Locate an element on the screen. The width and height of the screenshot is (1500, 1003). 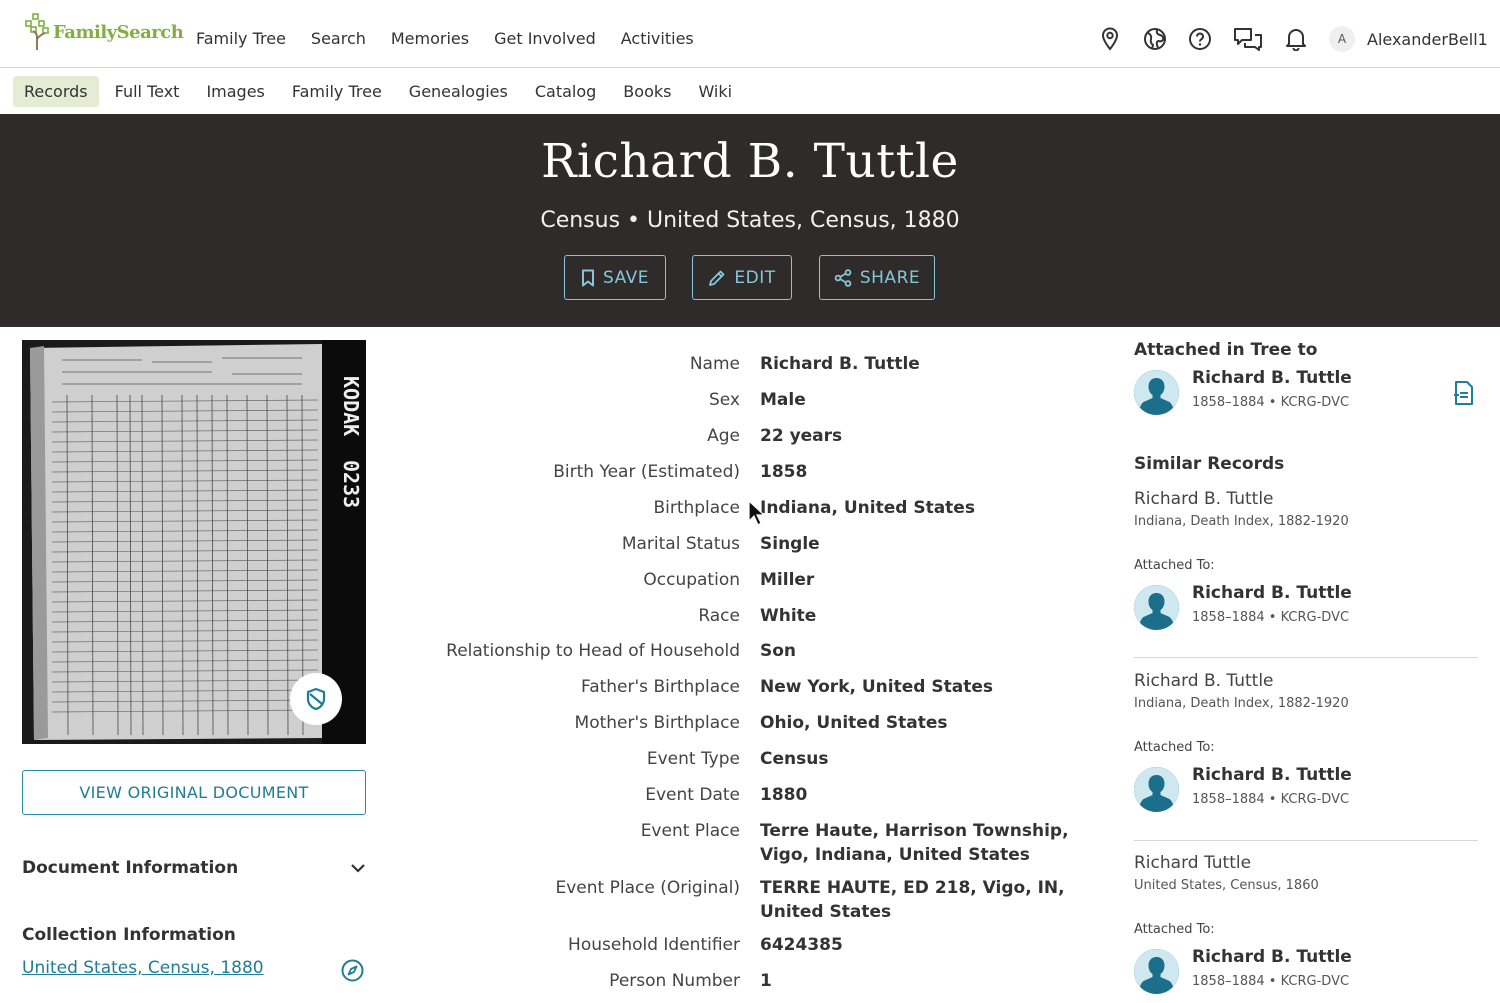
image-restricted-badge is located at coordinates (316, 699).